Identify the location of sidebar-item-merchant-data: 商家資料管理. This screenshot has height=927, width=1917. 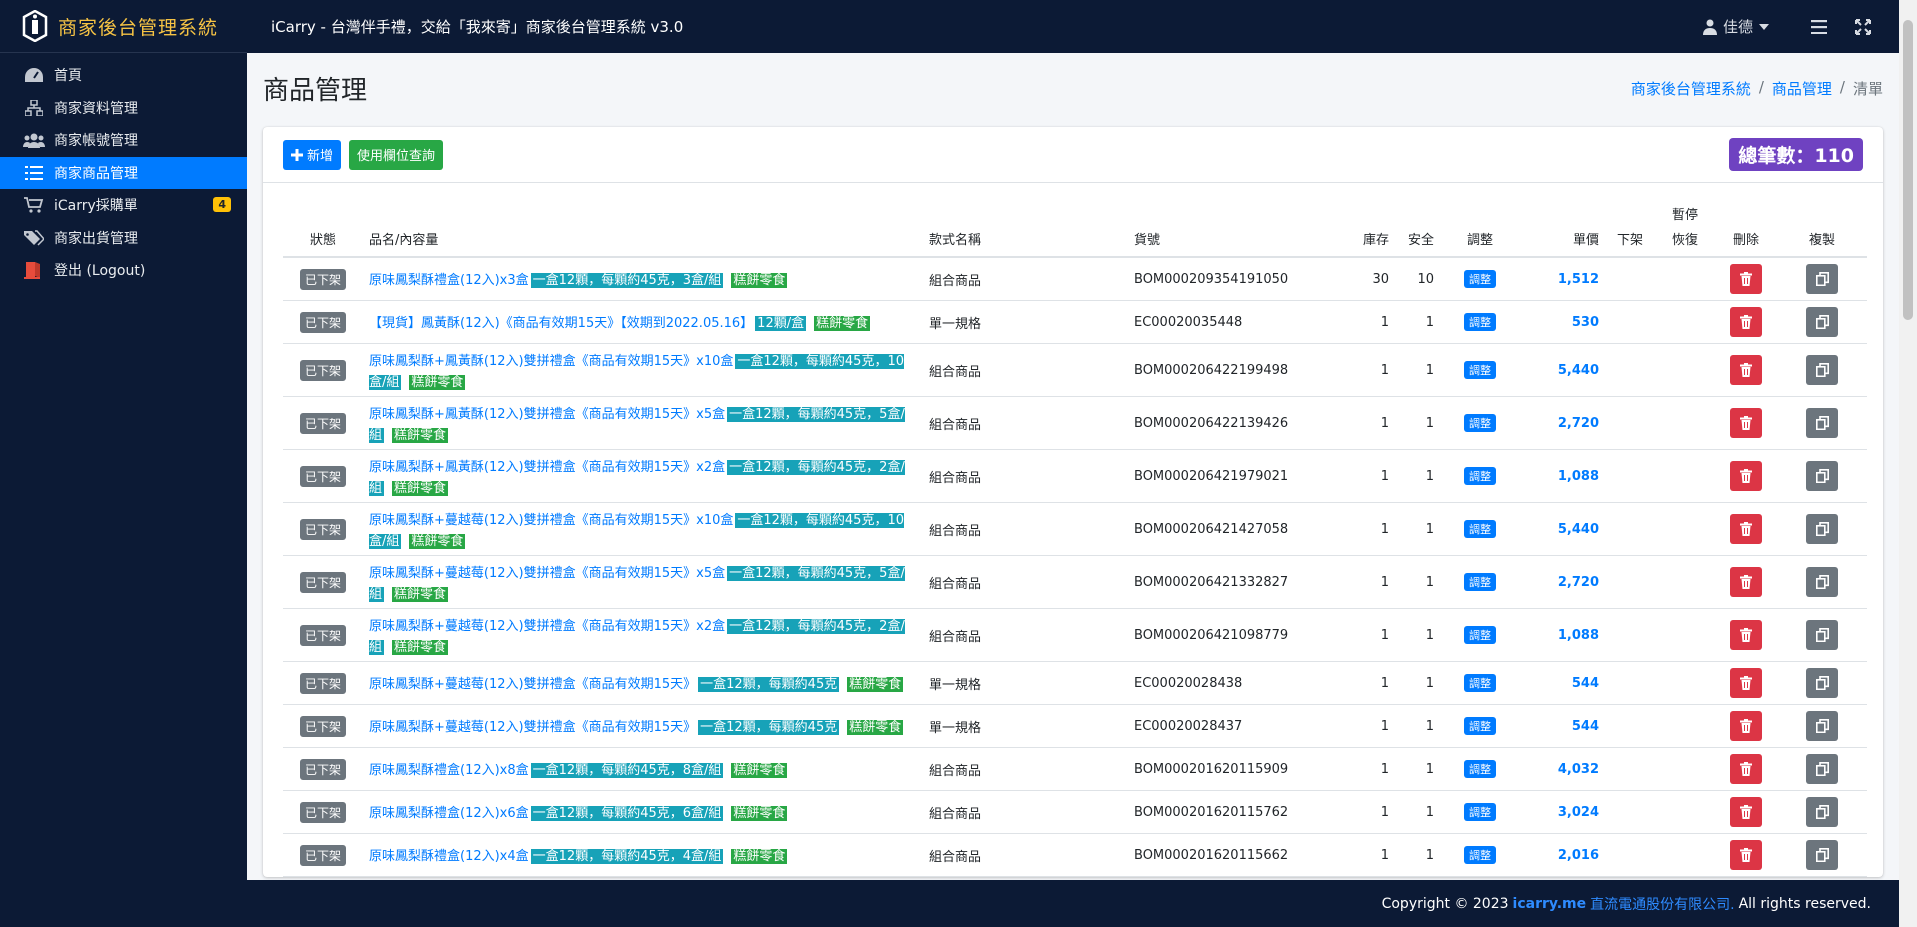
(123, 108).